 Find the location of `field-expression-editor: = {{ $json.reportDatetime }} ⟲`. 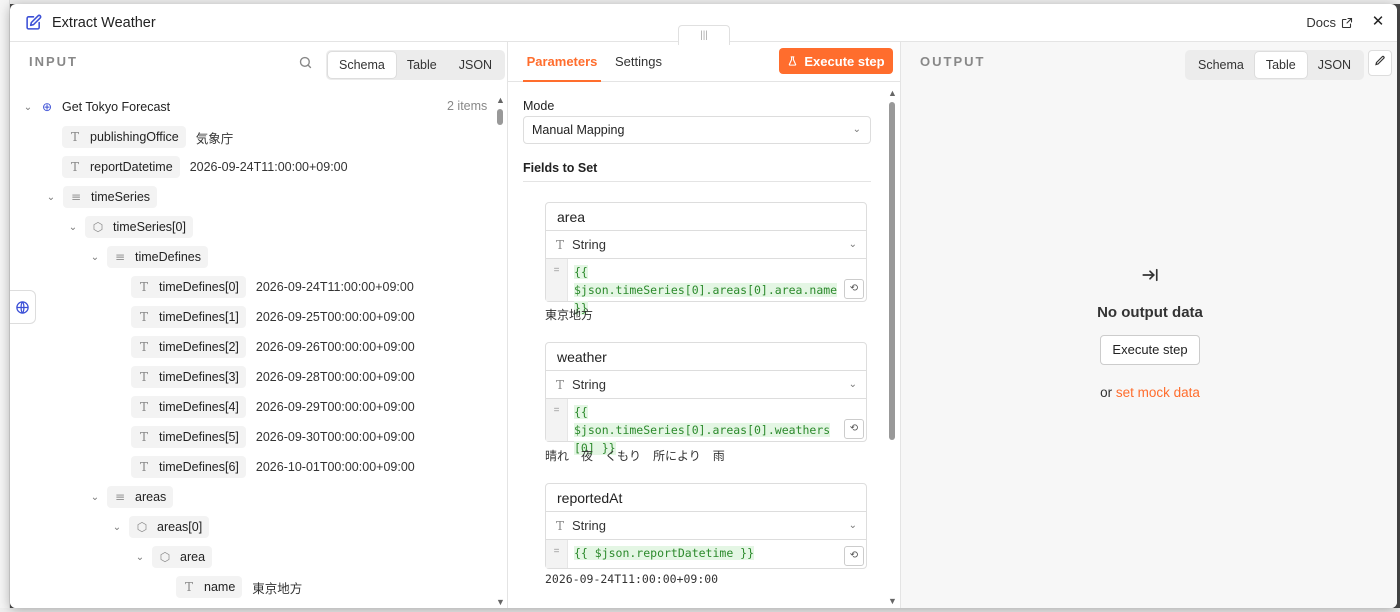

field-expression-editor: = {{ $json.reportDatetime }} ⟲ is located at coordinates (706, 554).